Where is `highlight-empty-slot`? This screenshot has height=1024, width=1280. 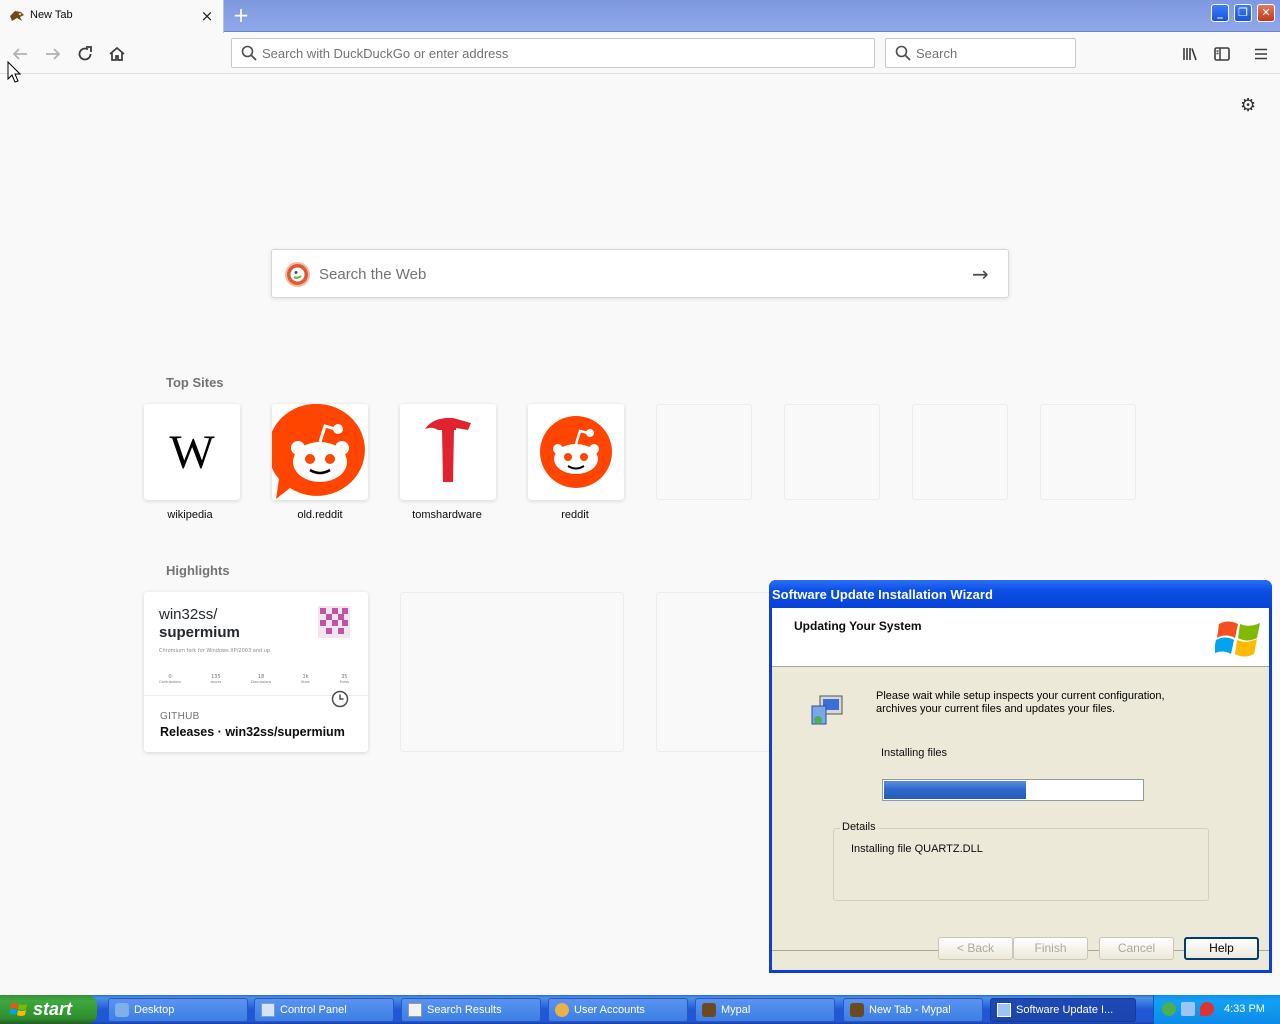 highlight-empty-slot is located at coordinates (512, 672).